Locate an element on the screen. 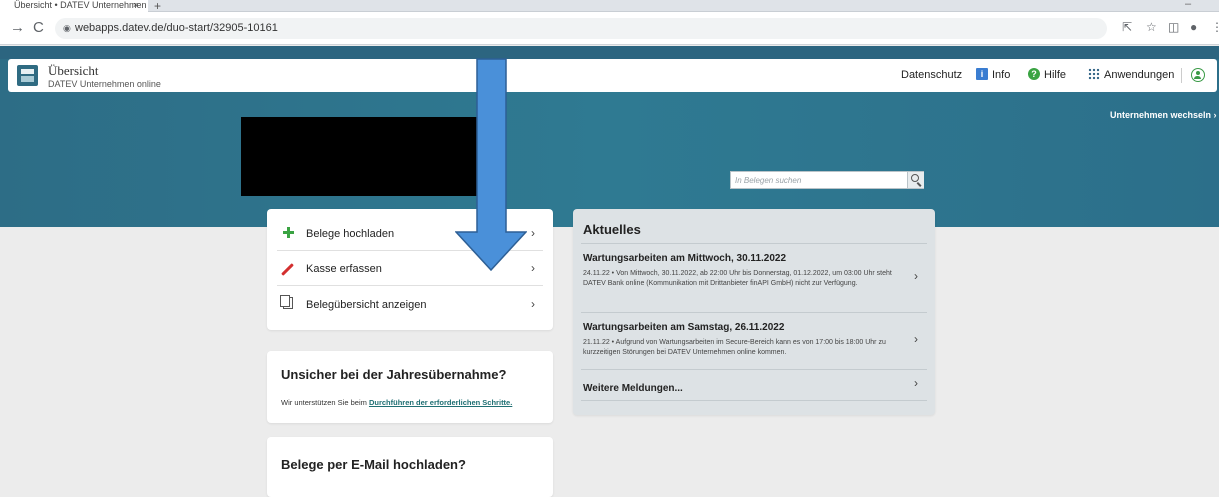 This screenshot has width=1219, height=497. action-kasse-erfassen: Kasse erfassen › is located at coordinates (410, 269).